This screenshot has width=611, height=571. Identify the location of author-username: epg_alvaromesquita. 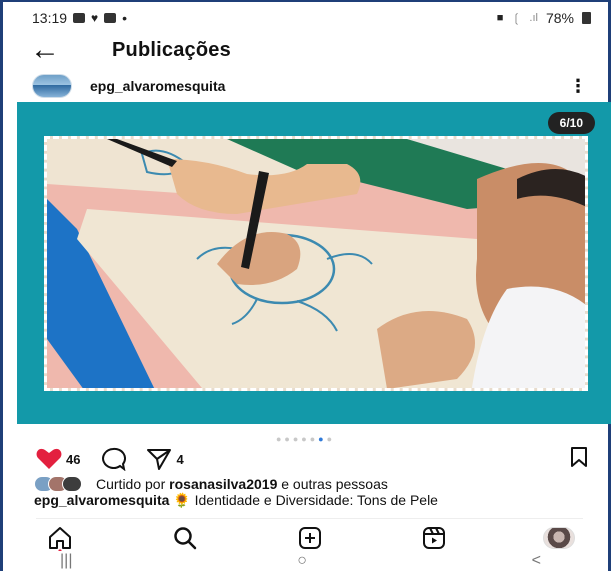
(157, 86).